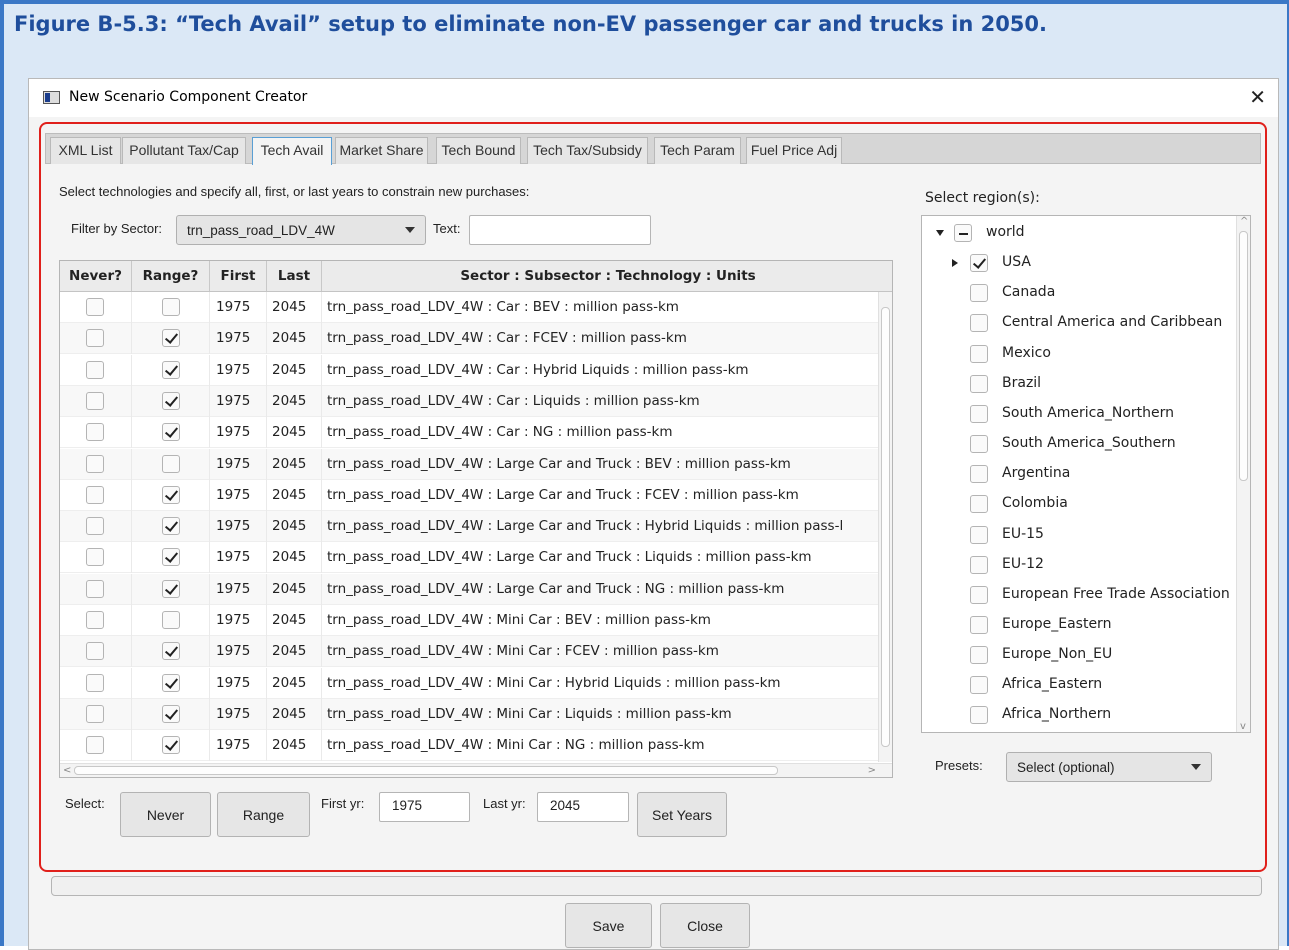 The width and height of the screenshot is (1289, 950). What do you see at coordinates (96, 276) in the screenshot?
I see `header-never: Never?` at bounding box center [96, 276].